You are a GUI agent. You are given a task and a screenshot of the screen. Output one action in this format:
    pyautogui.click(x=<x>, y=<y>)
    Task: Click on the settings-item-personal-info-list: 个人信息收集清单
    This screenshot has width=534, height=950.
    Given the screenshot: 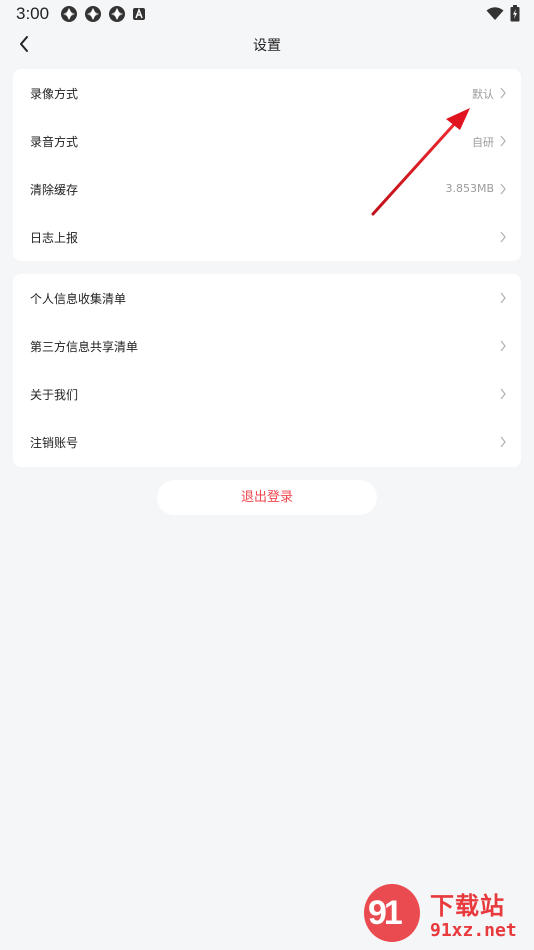 What is the action you would take?
    pyautogui.click(x=267, y=298)
    